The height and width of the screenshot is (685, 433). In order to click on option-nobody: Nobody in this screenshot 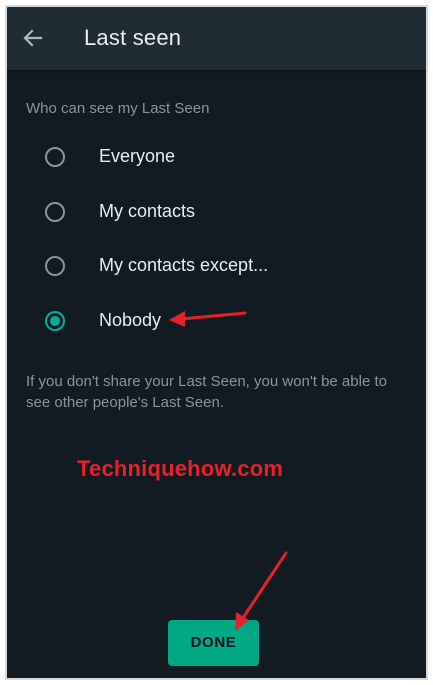, I will do `click(217, 324)`.